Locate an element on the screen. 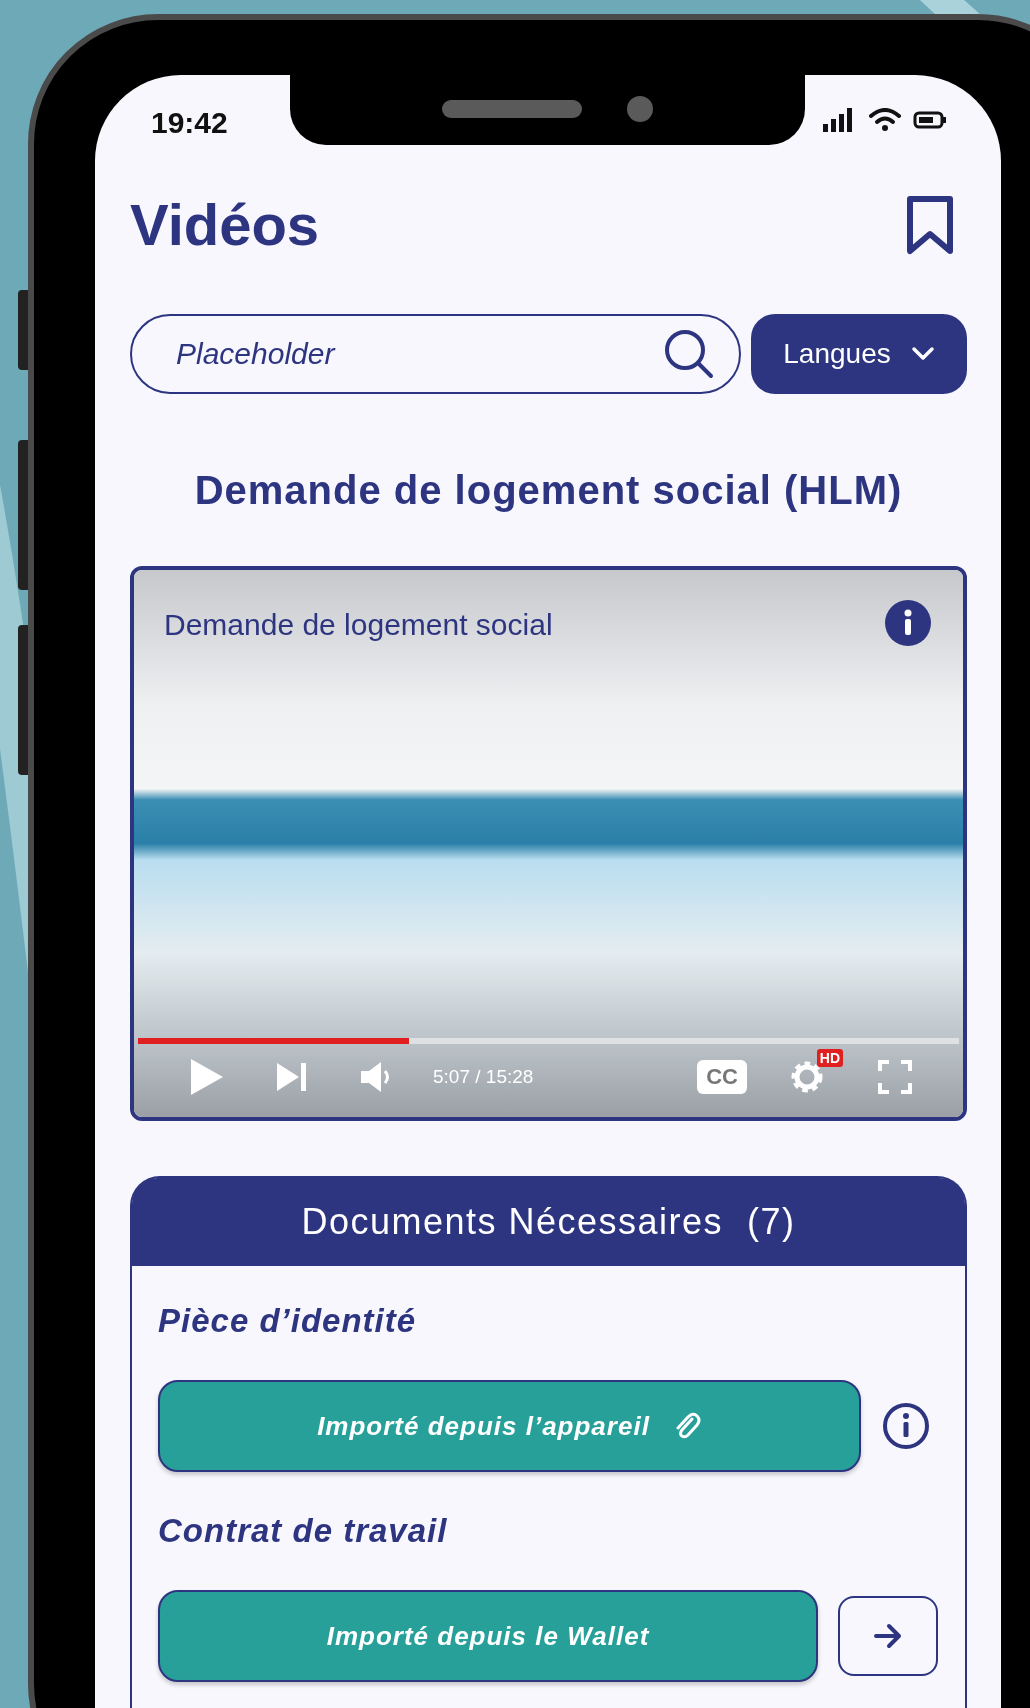 Image resolution: width=1030 pixels, height=1708 pixels. document-label: Contrat de travail is located at coordinates (303, 1531).